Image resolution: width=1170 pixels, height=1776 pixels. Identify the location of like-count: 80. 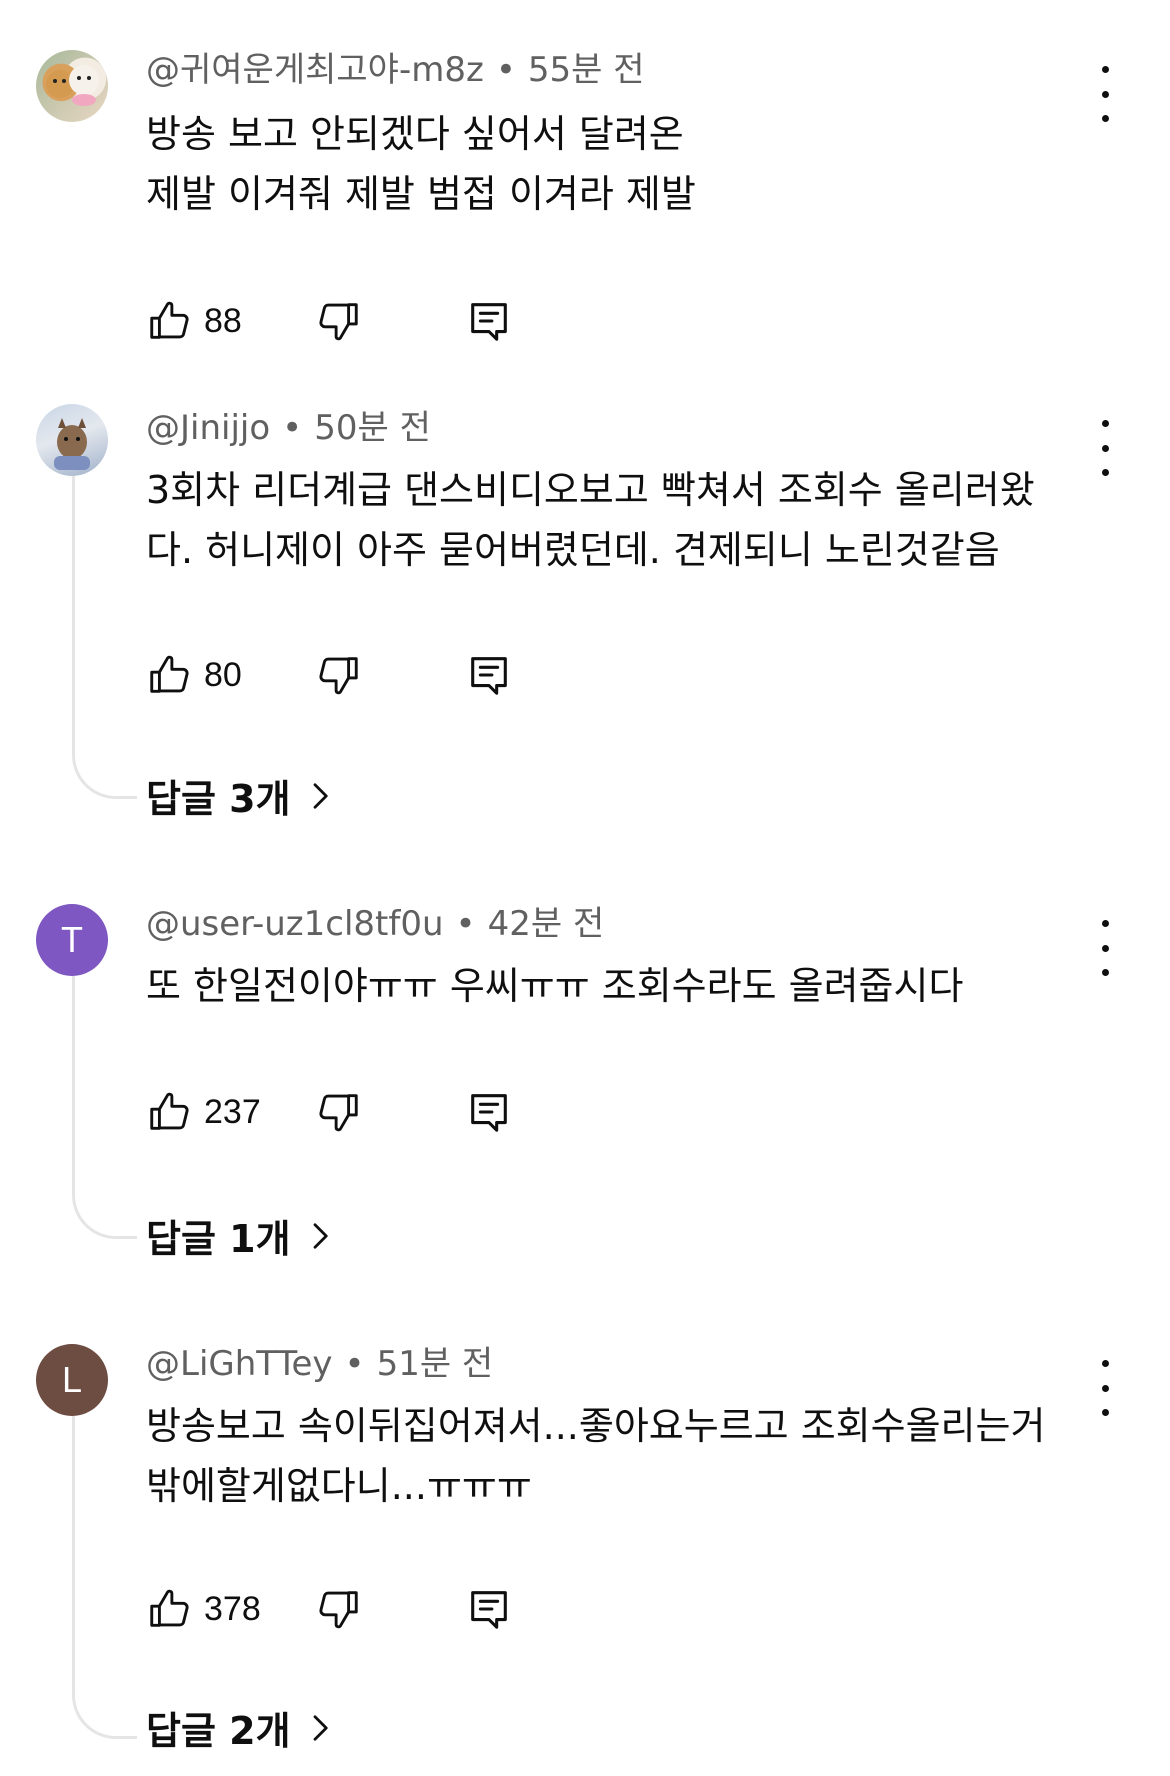
(223, 674).